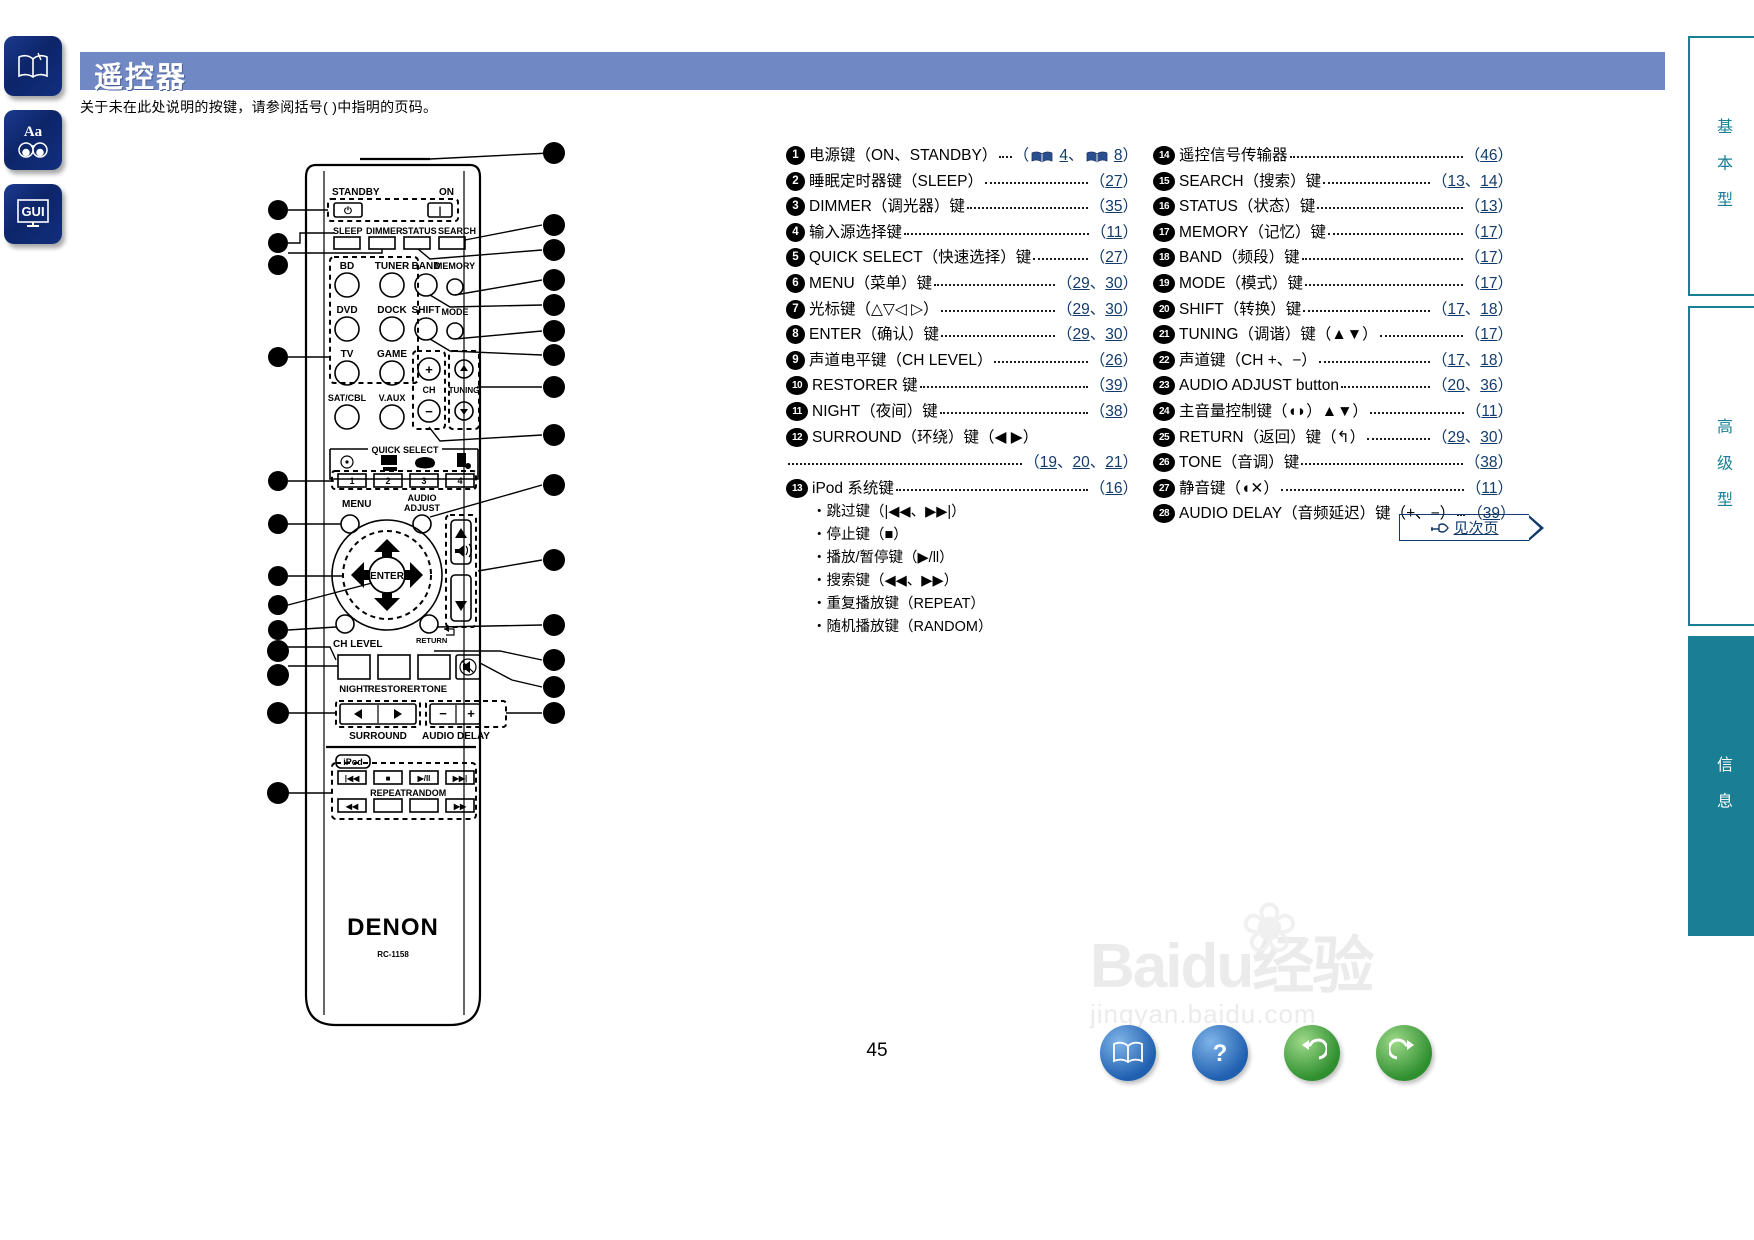  I want to click on help-icon: ?, so click(1220, 1053).